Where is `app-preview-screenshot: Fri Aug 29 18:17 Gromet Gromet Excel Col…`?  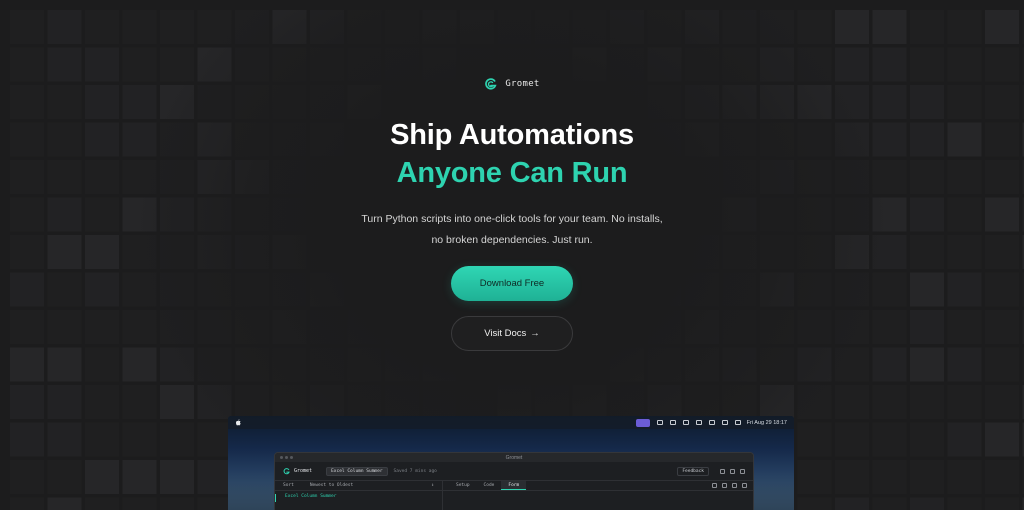
app-preview-screenshot: Fri Aug 29 18:17 Gromet Gromet Excel Col… is located at coordinates (511, 463).